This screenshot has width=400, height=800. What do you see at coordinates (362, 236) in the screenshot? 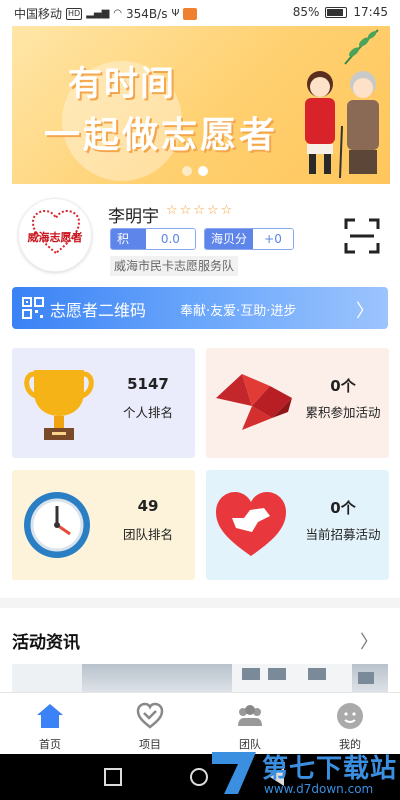
I see `scan-icon` at bounding box center [362, 236].